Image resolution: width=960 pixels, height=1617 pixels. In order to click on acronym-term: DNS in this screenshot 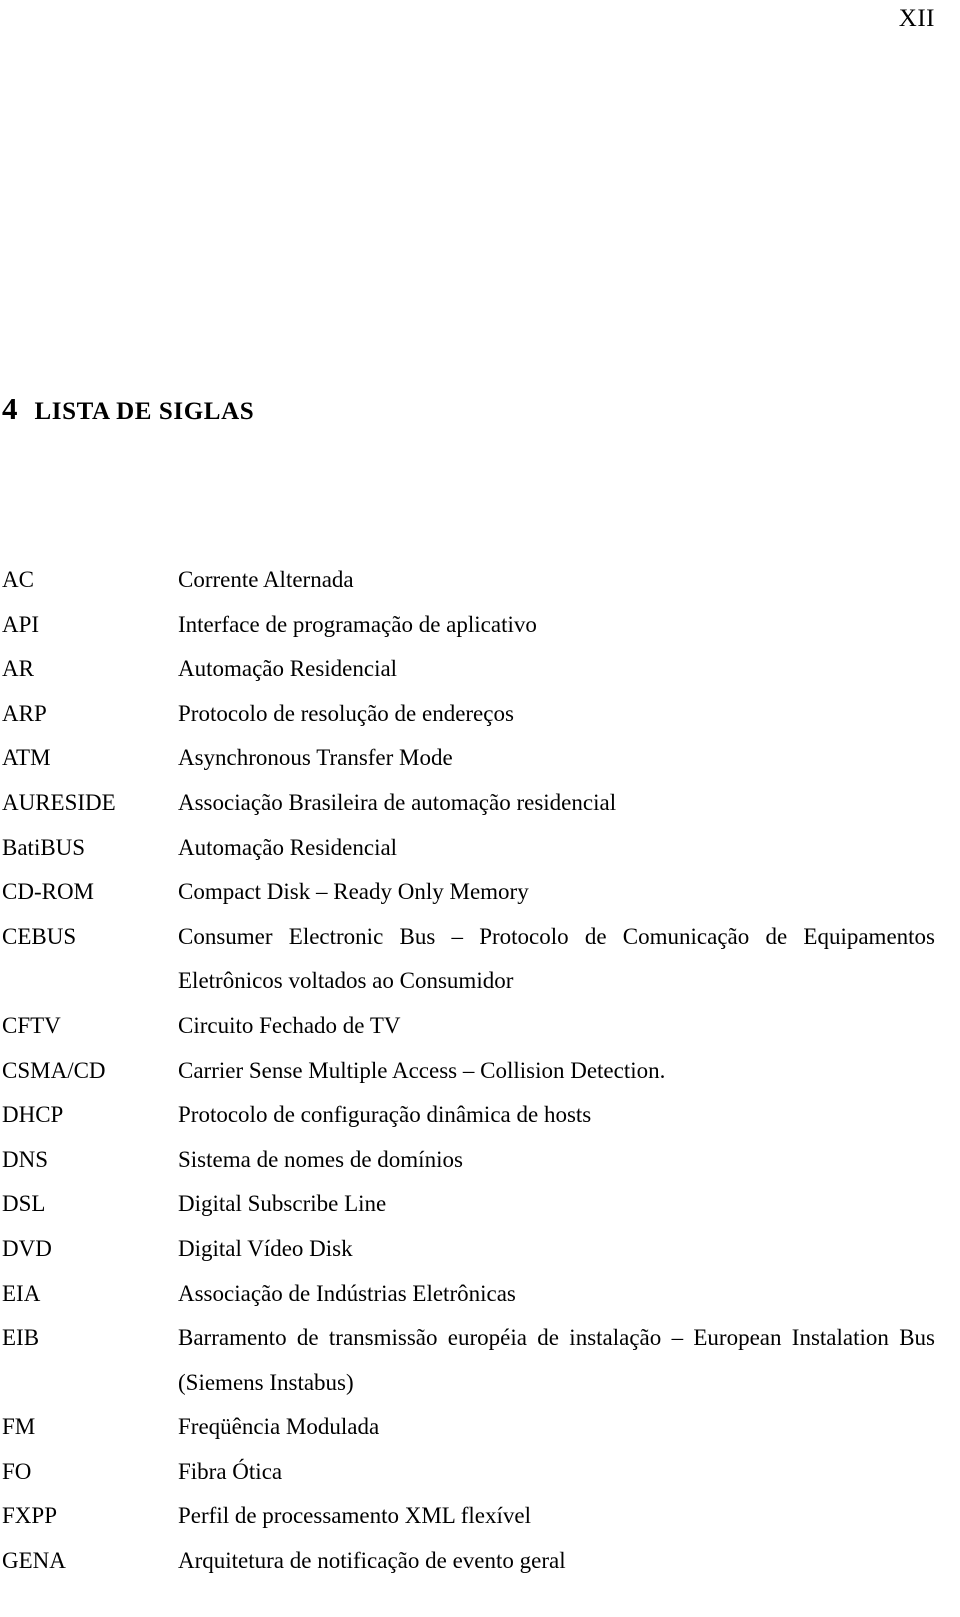, I will do `click(25, 1159)`.